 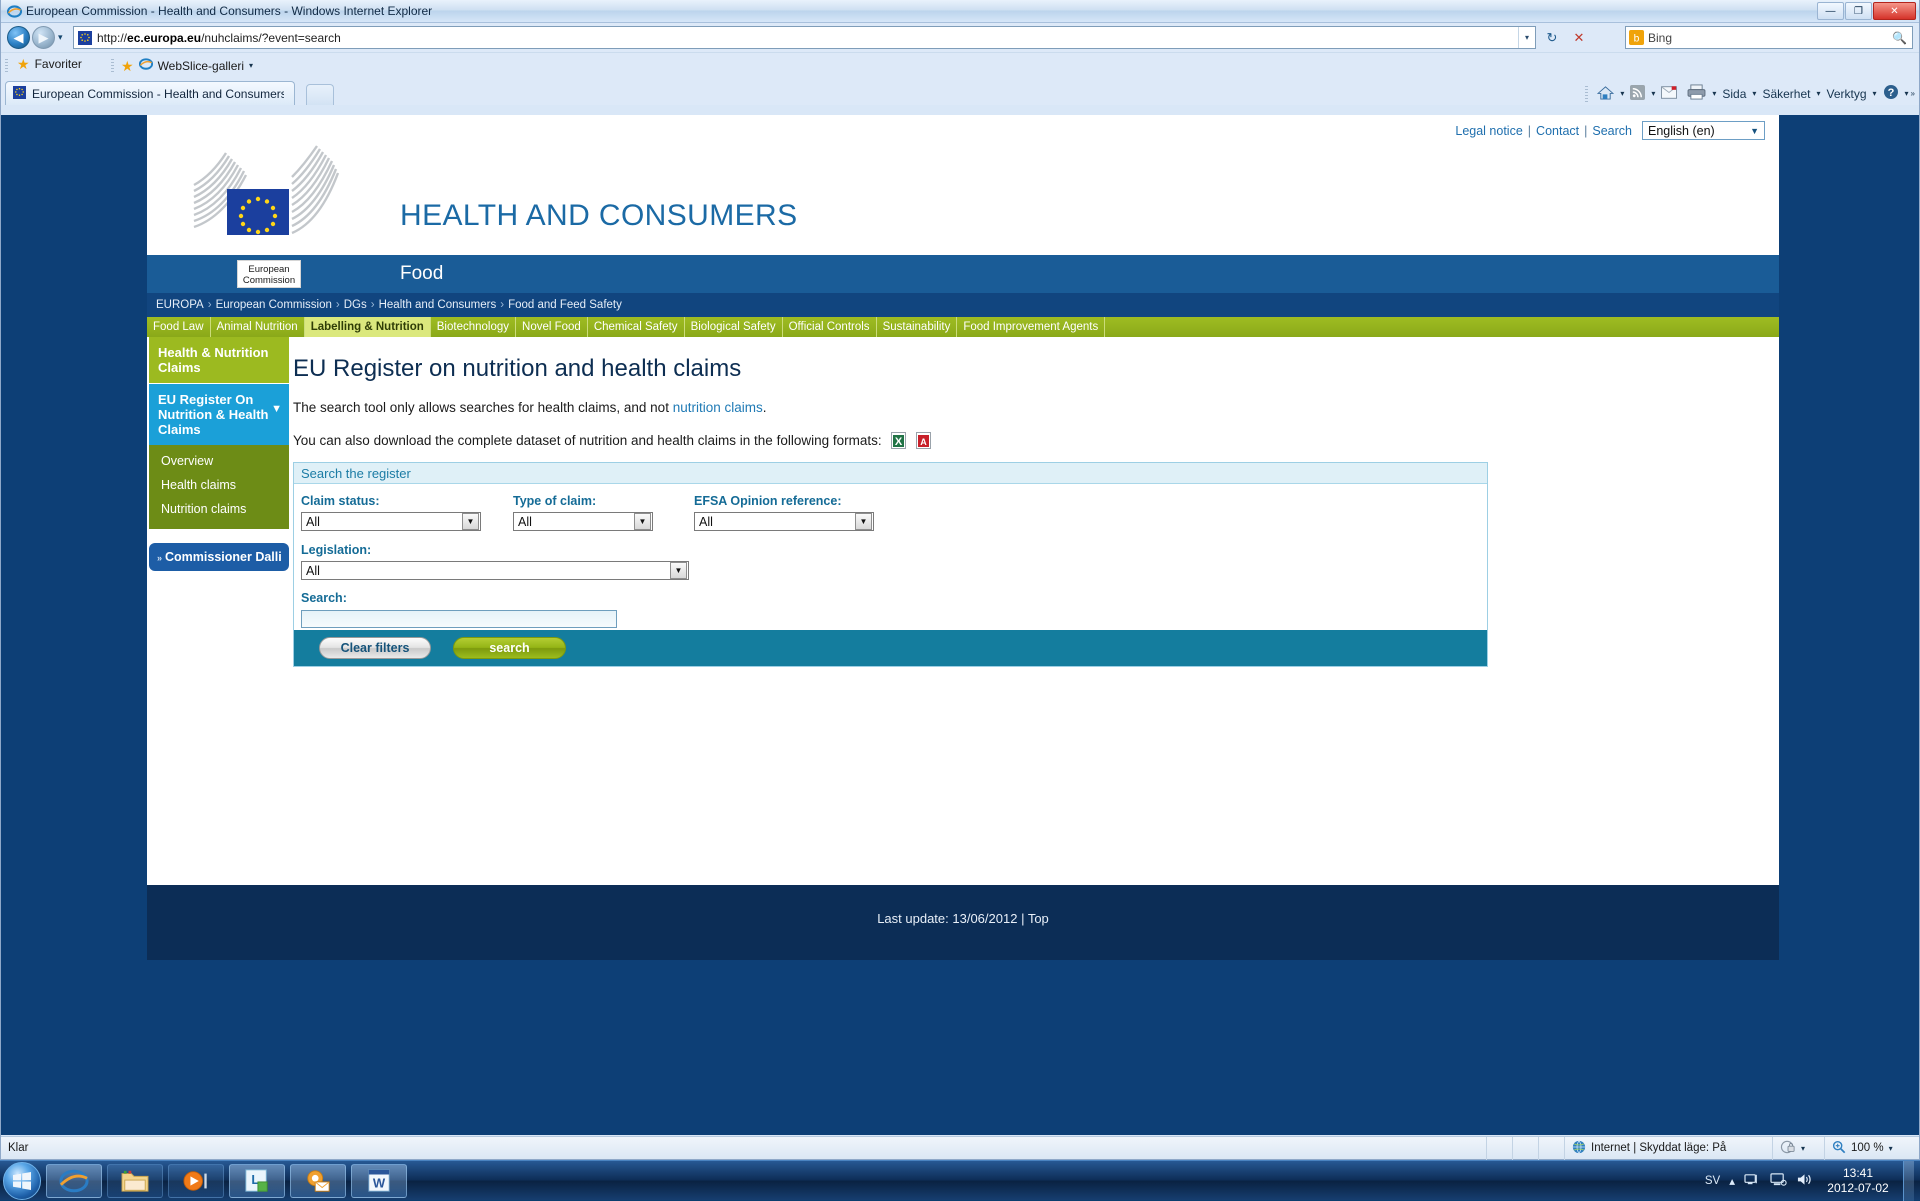 I want to click on svg-text: b, so click(x=1637, y=38).